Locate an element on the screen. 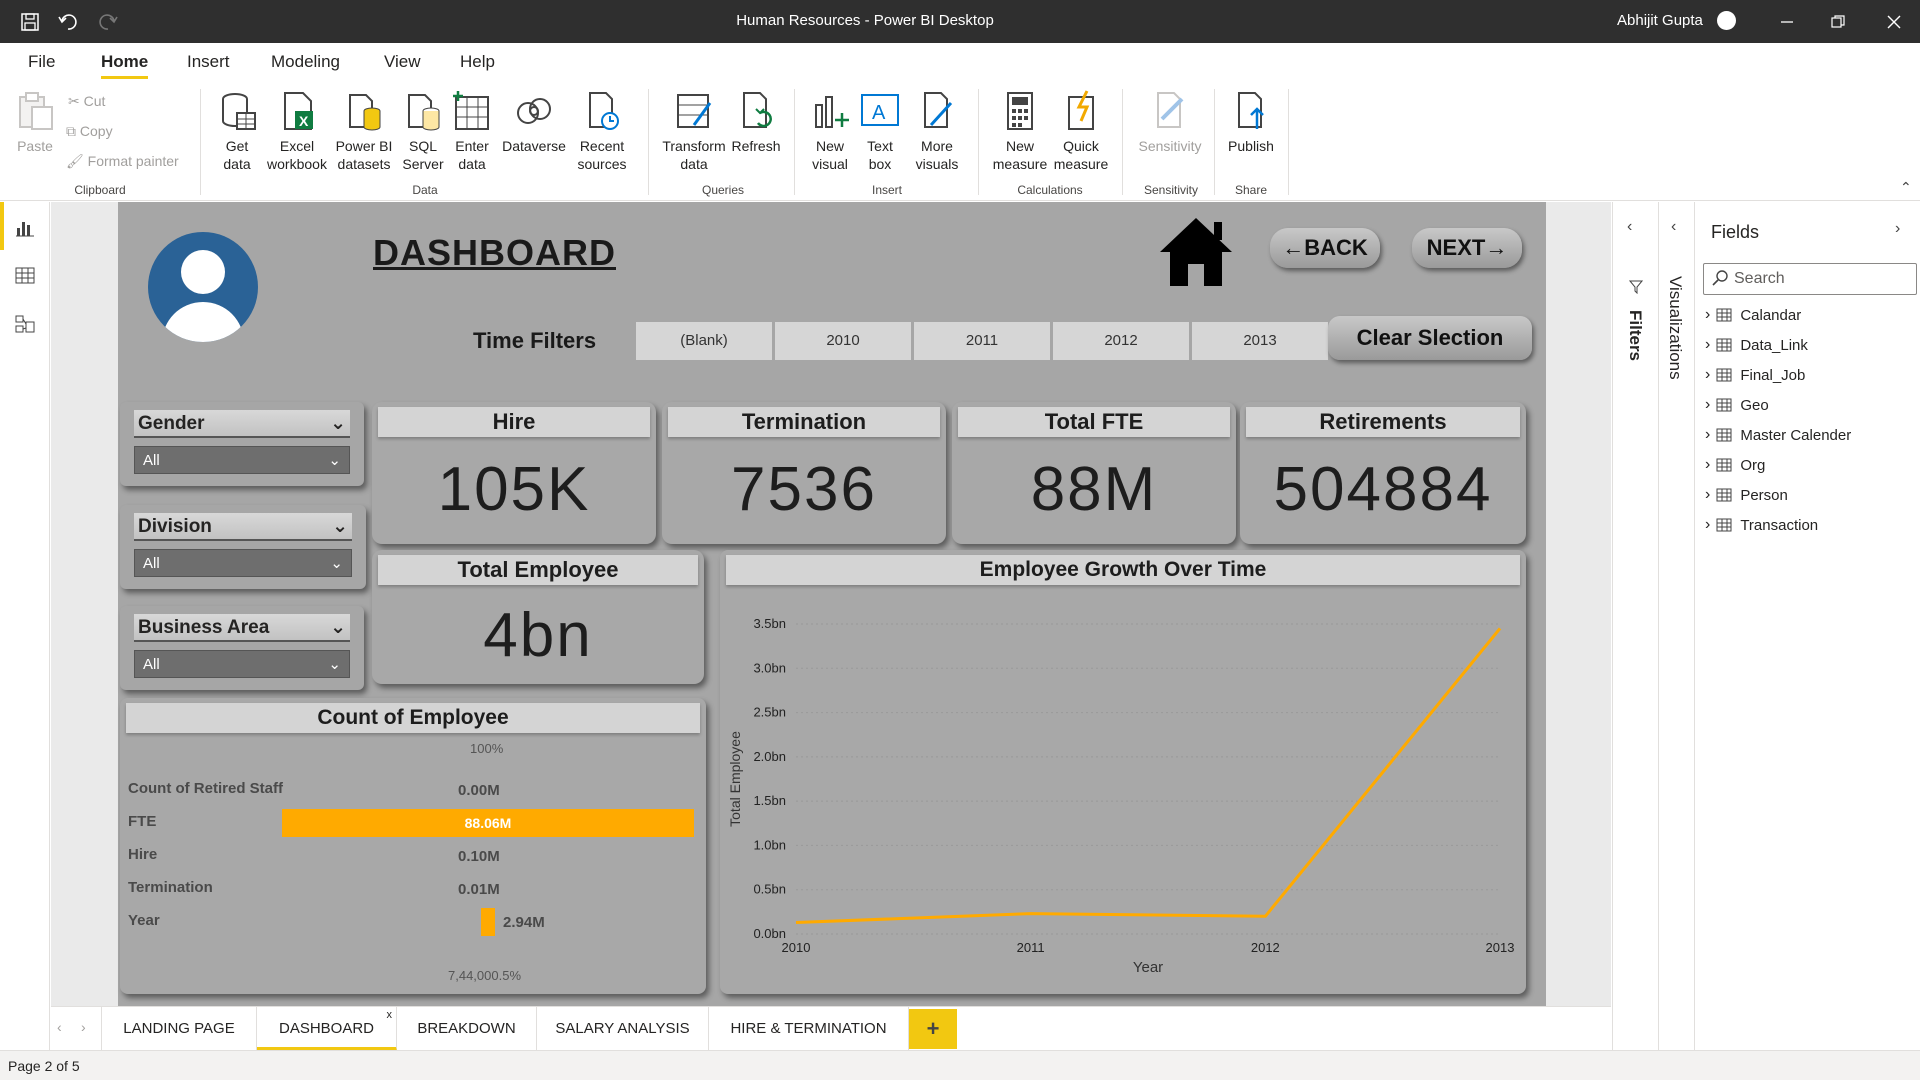 The image size is (1920, 1080). recent-sources-button: Recent sources is located at coordinates (602, 131).